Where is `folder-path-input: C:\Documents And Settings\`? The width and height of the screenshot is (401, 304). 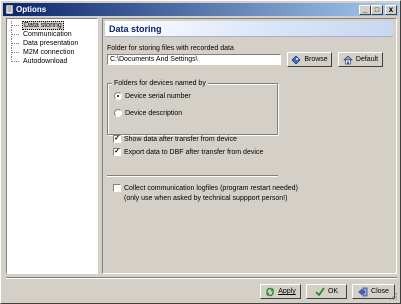
folder-path-input: C:\Documents And Settings\ is located at coordinates (194, 59).